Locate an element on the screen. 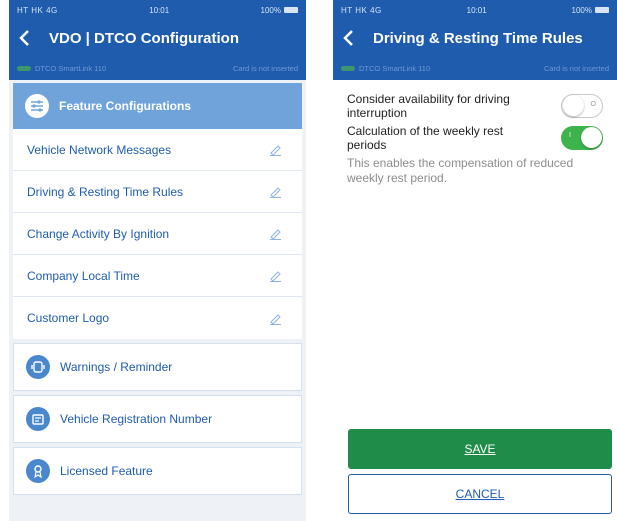  registration-icon is located at coordinates (38, 419).